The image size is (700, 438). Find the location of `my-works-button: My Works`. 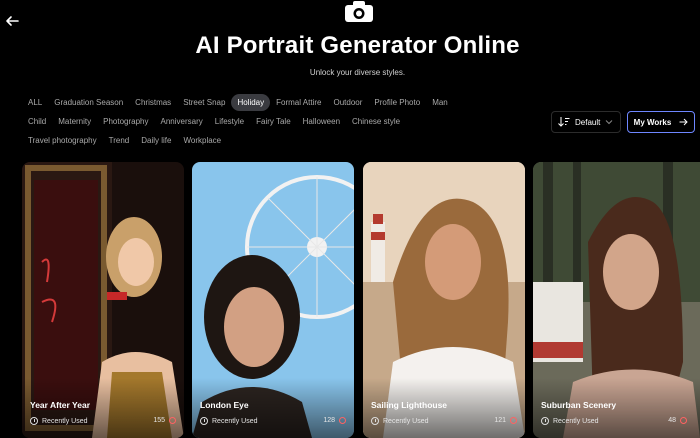

my-works-button: My Works is located at coordinates (661, 122).